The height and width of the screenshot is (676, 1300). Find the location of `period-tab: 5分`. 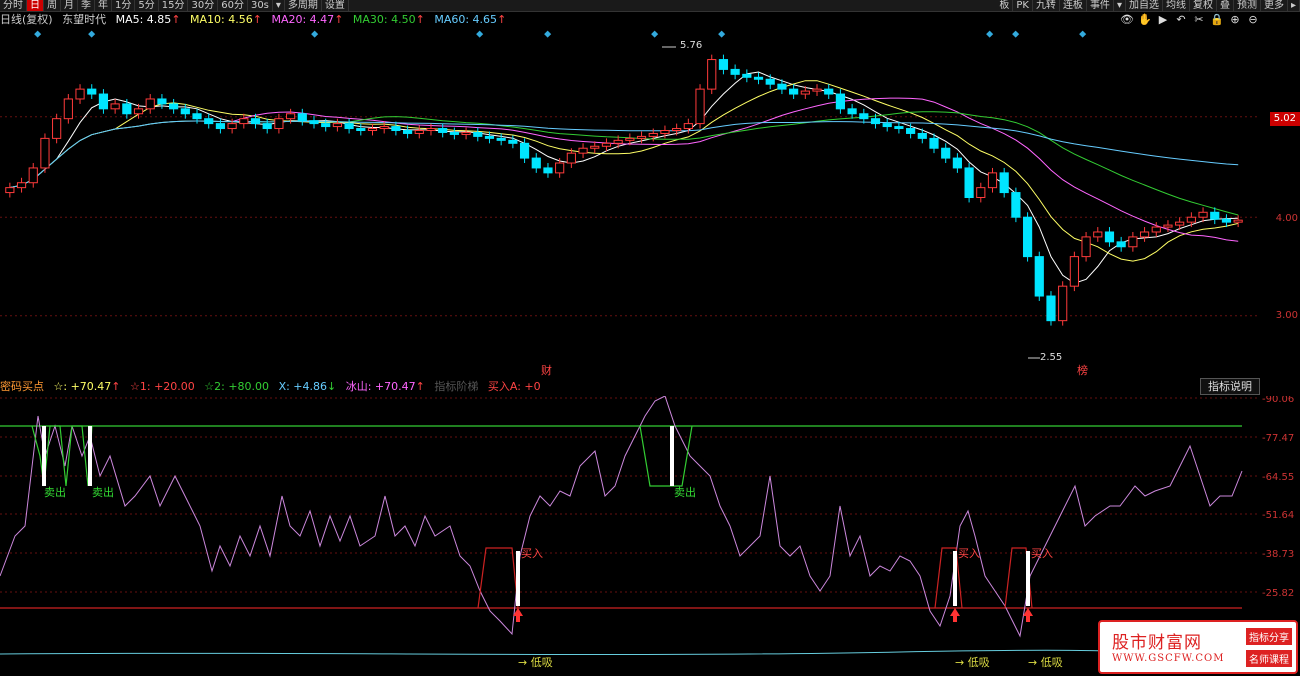

period-tab: 5分 is located at coordinates (147, 5).